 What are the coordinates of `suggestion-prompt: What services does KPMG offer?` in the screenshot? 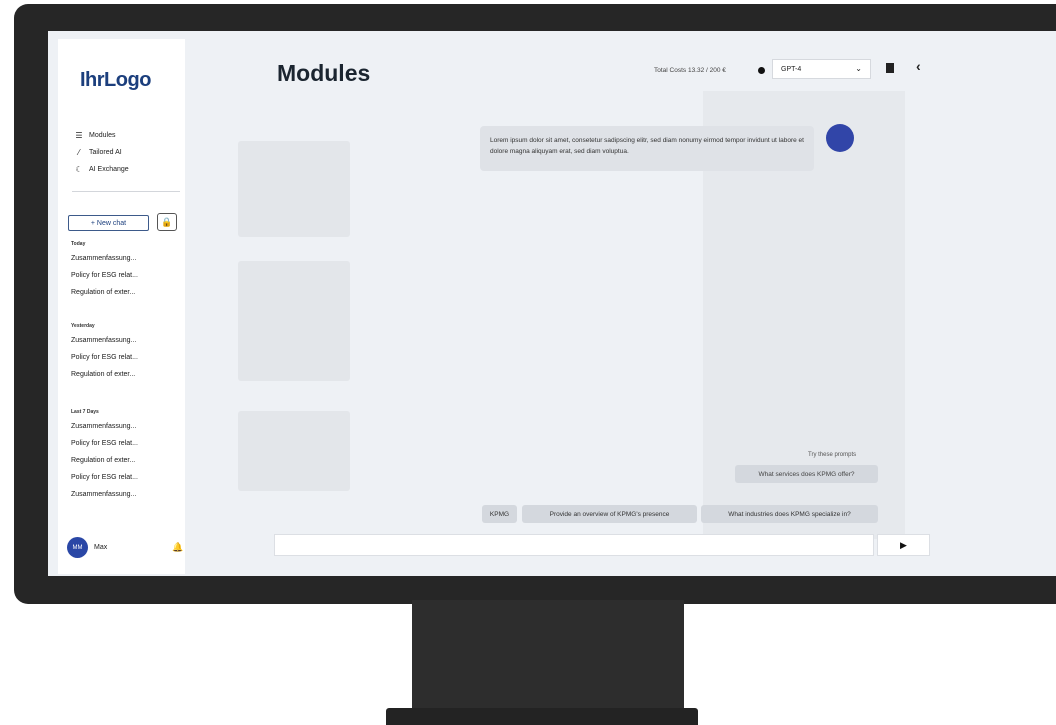 It's located at (806, 474).